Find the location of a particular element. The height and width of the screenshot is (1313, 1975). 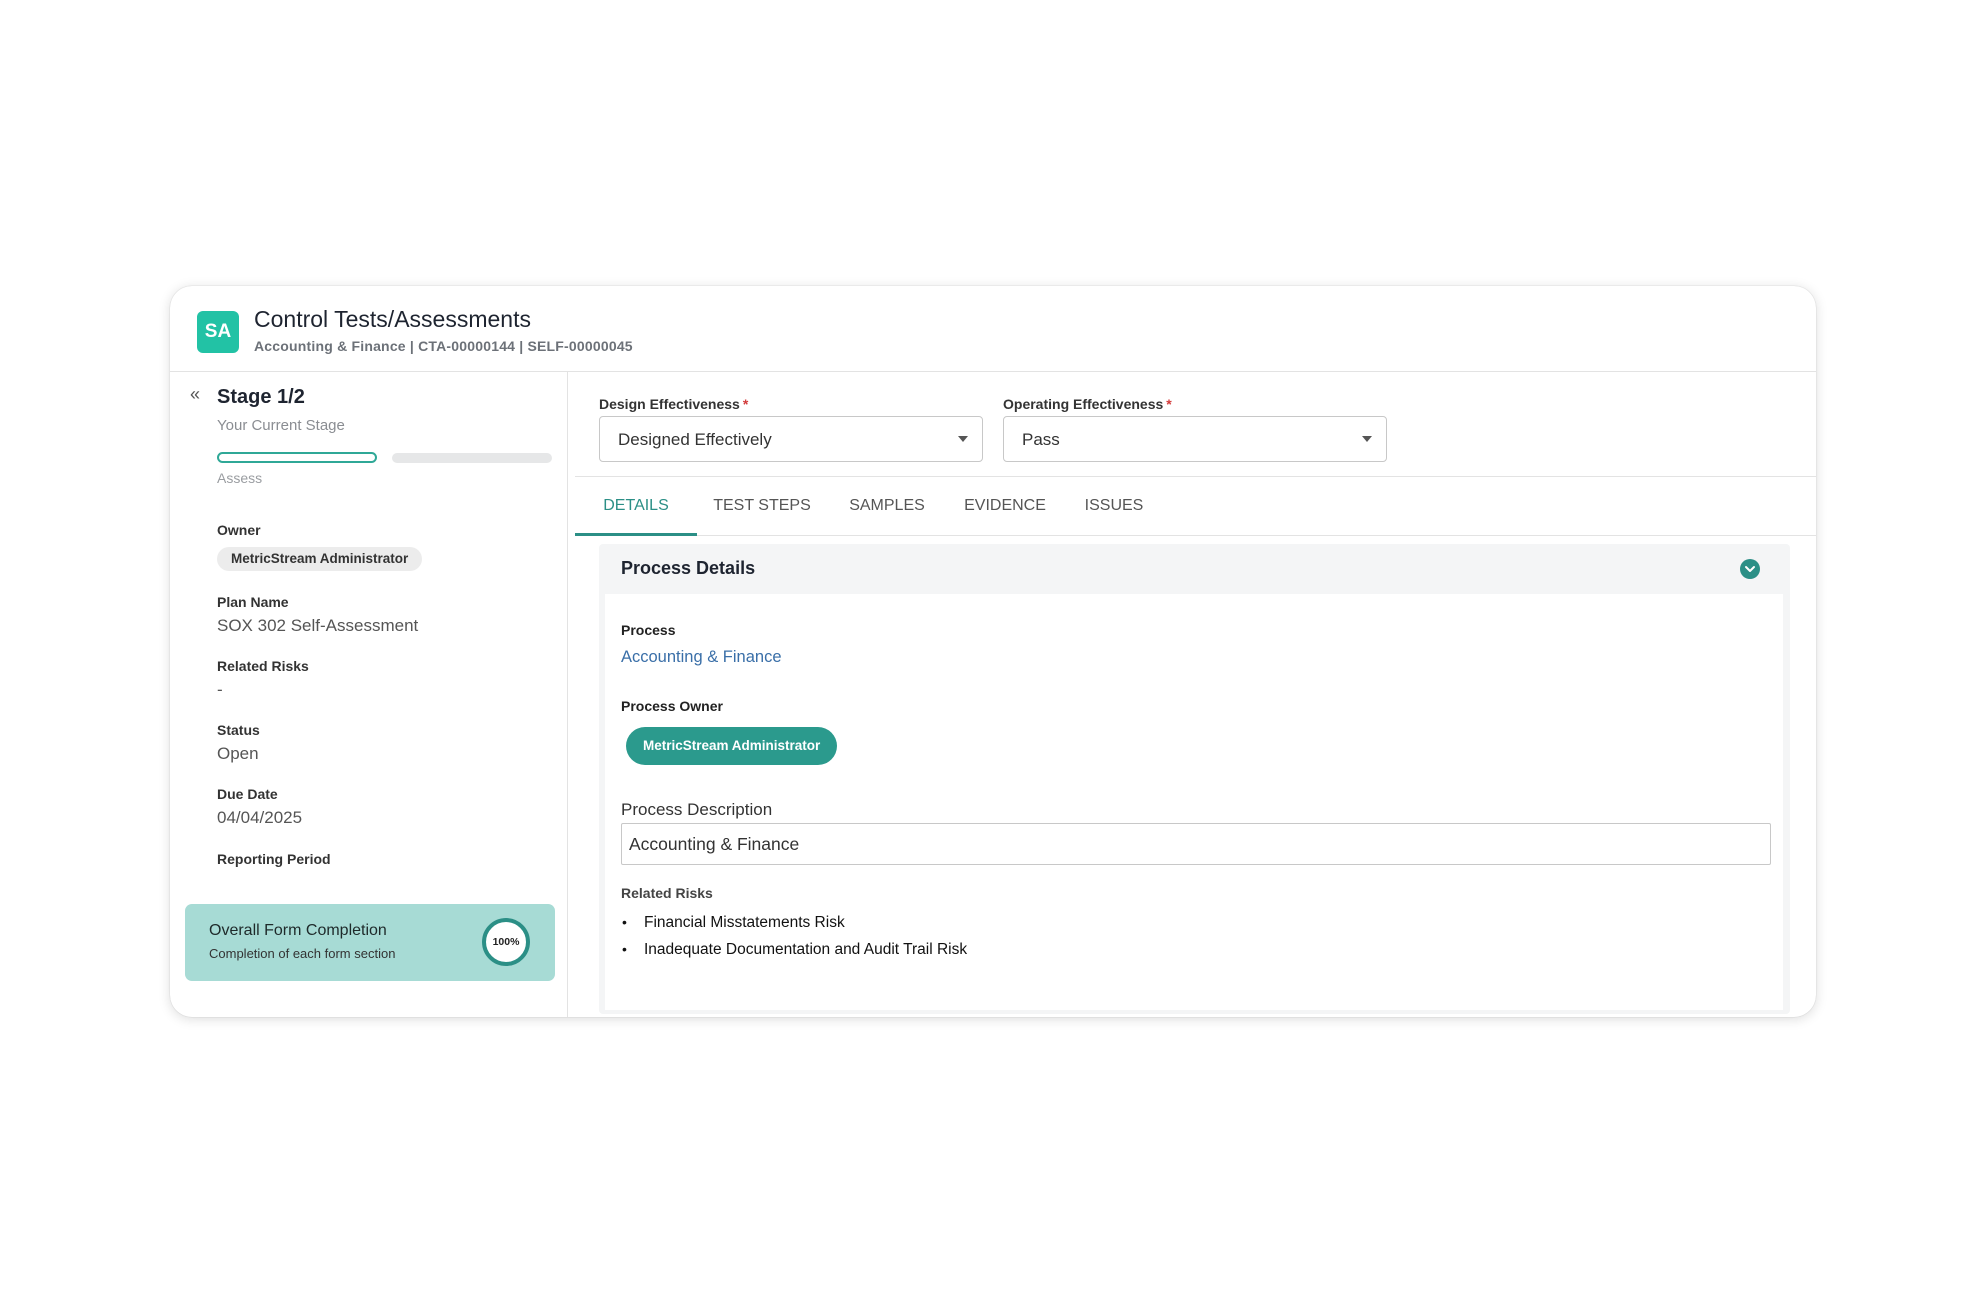

design-effectiveness-label-text: Design Effectiveness is located at coordinates (669, 404).